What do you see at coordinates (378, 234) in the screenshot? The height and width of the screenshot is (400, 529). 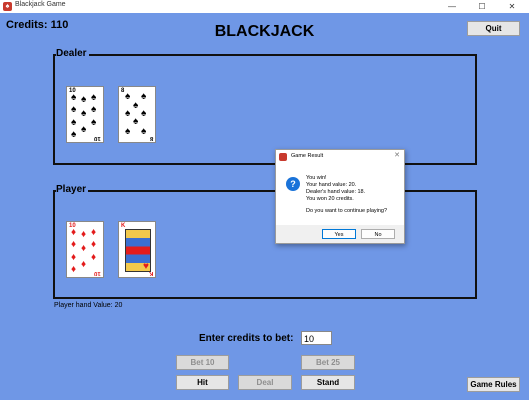 I see `no-button: No` at bounding box center [378, 234].